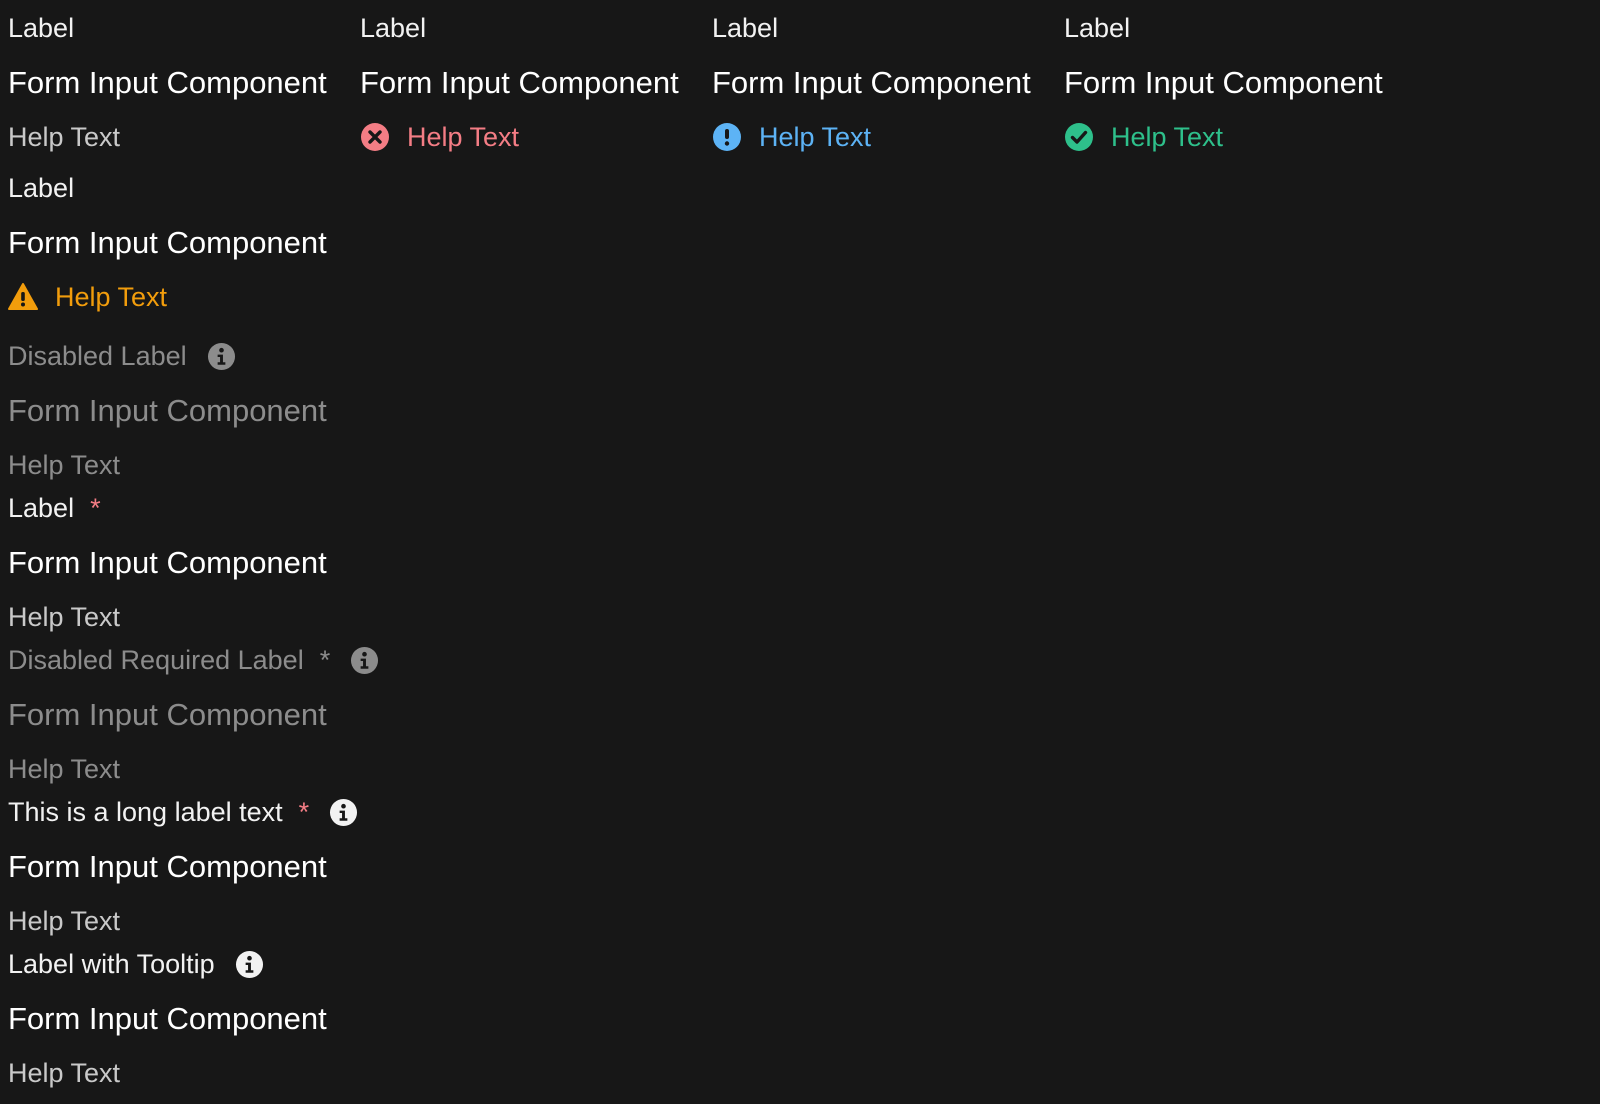 This screenshot has width=1600, height=1104. I want to click on field-label: Label *, so click(54, 508).